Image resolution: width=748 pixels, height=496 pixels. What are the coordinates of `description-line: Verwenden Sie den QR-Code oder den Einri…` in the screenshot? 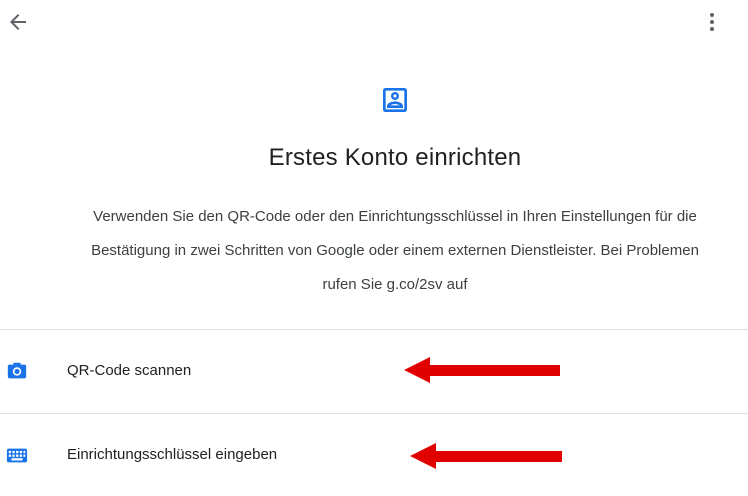 It's located at (395, 216).